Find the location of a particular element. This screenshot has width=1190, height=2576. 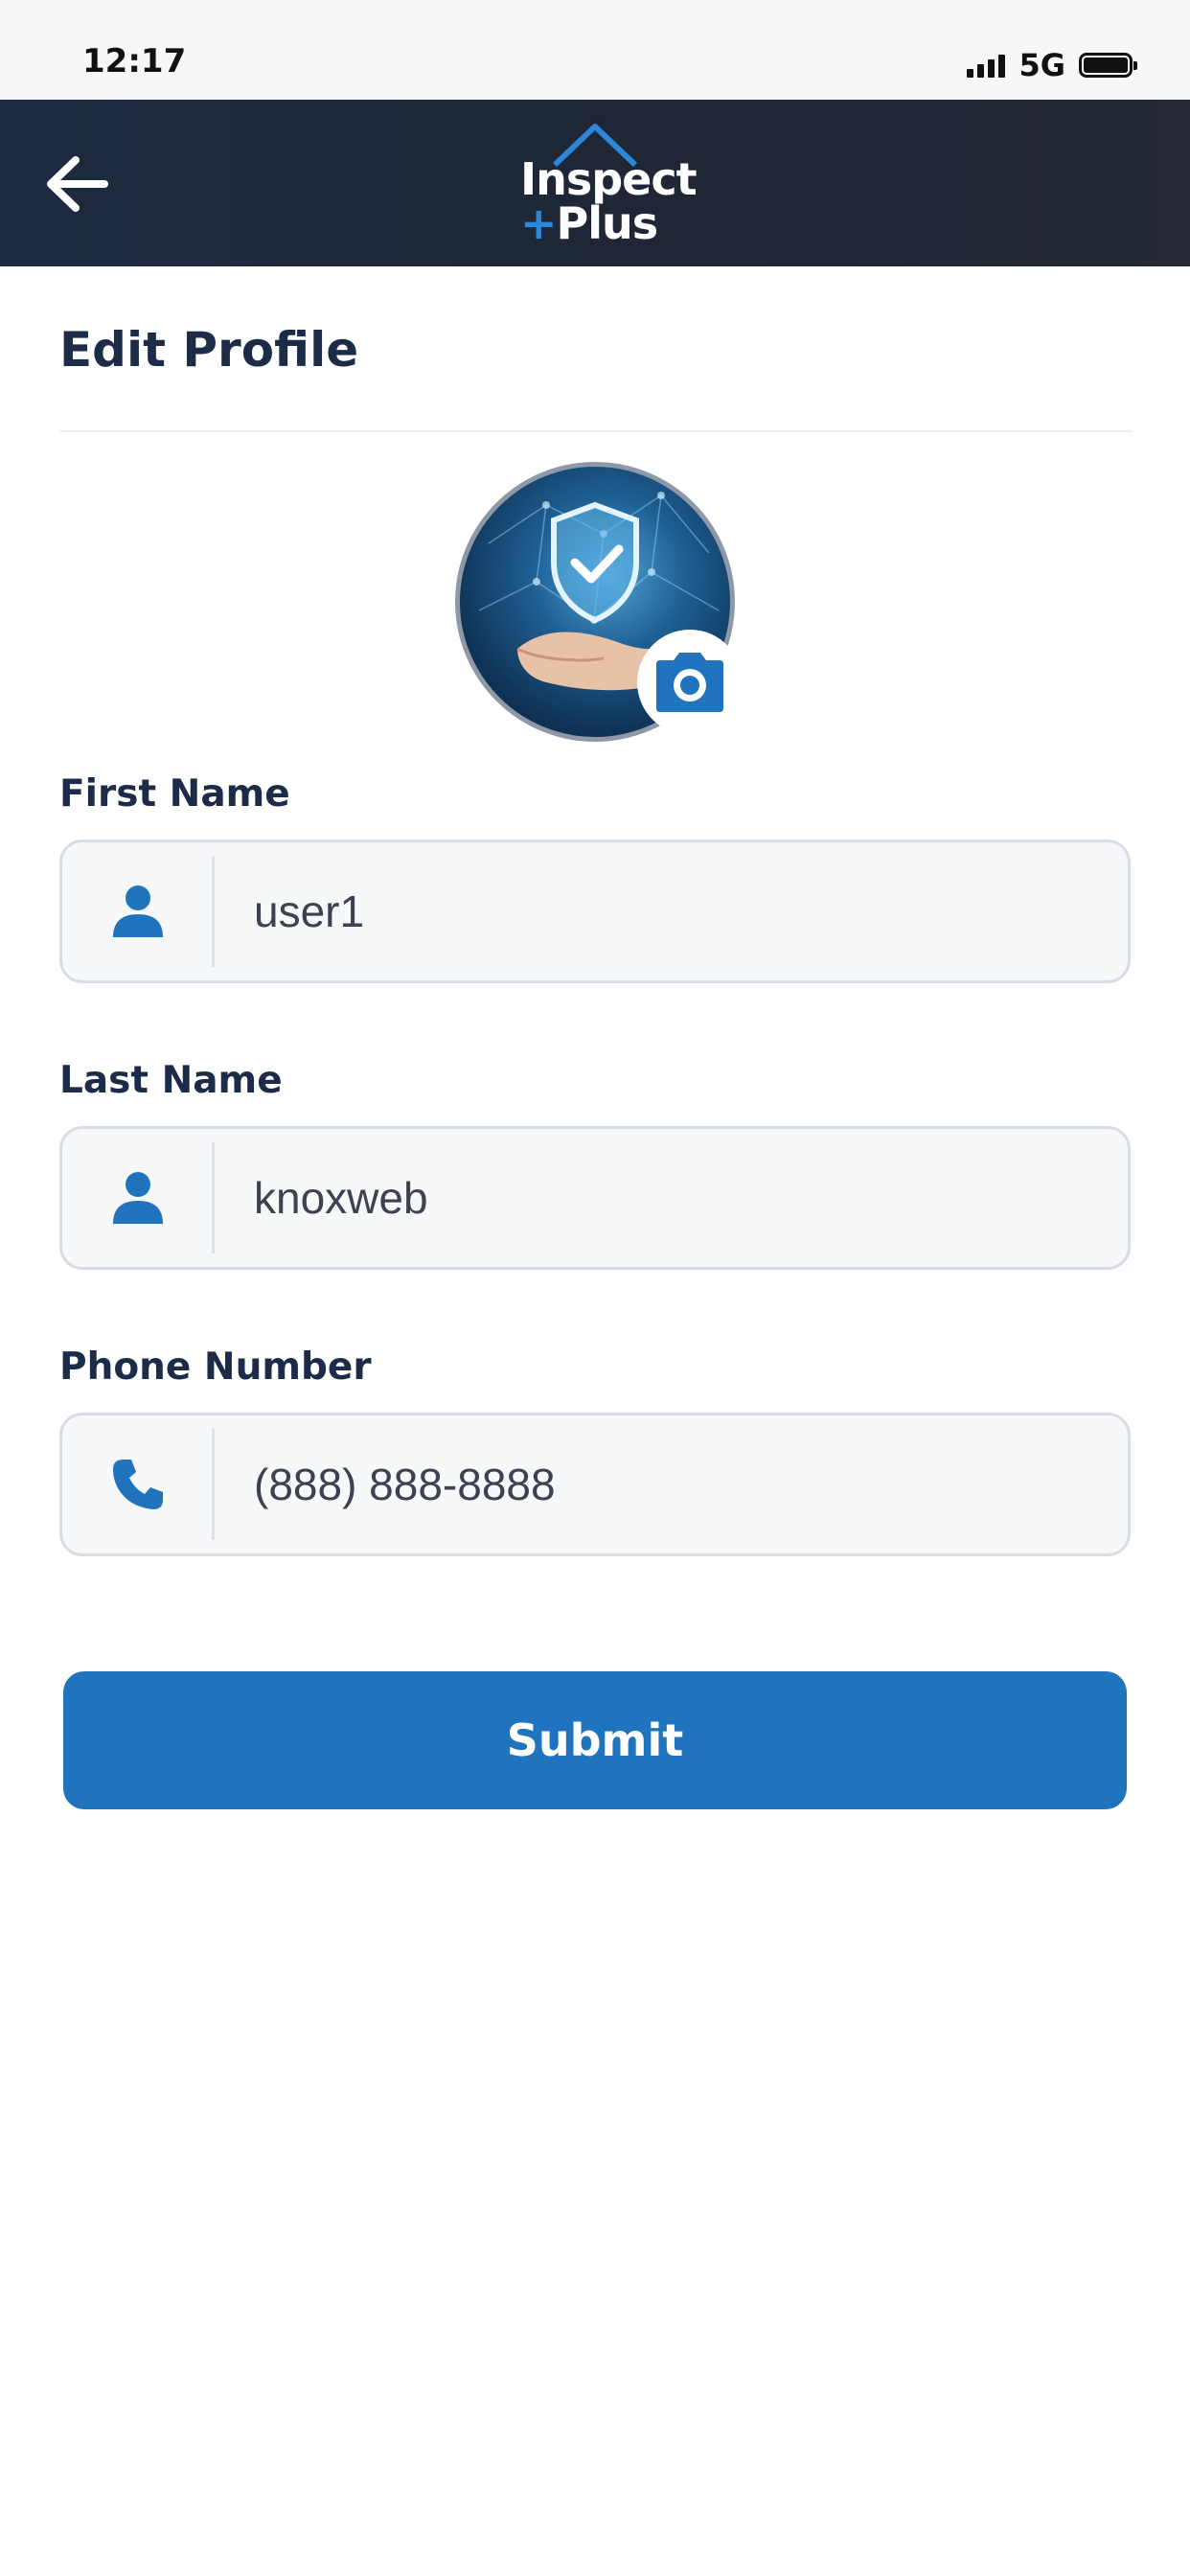

back-button is located at coordinates (76, 184).